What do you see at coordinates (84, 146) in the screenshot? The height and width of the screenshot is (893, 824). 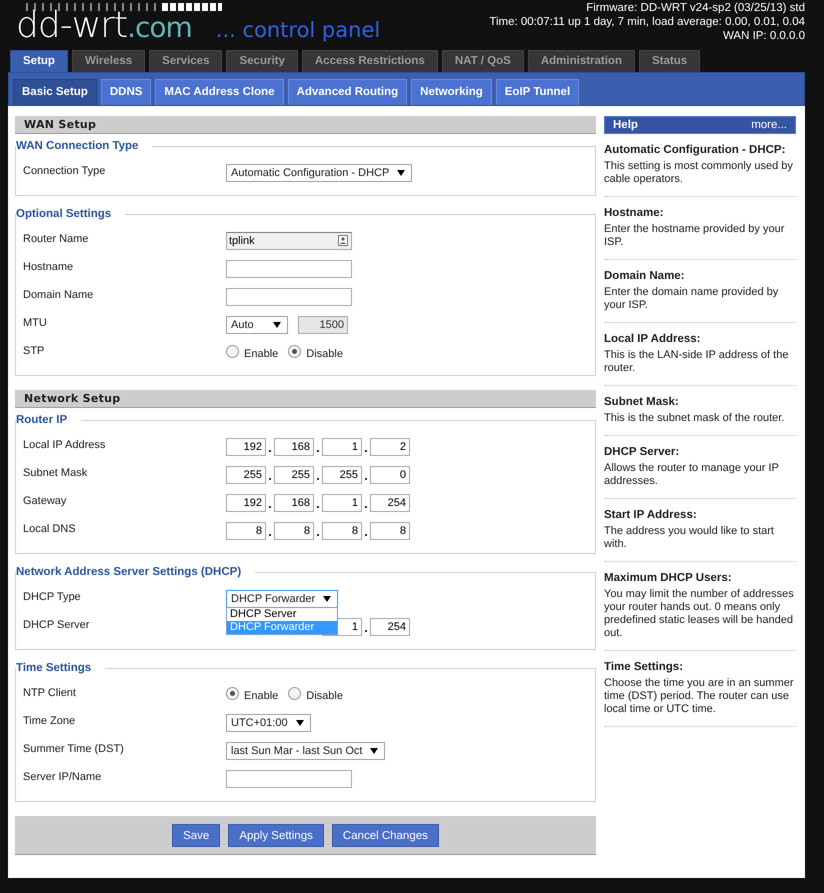 I see `group-legend: WAN Connection Type` at bounding box center [84, 146].